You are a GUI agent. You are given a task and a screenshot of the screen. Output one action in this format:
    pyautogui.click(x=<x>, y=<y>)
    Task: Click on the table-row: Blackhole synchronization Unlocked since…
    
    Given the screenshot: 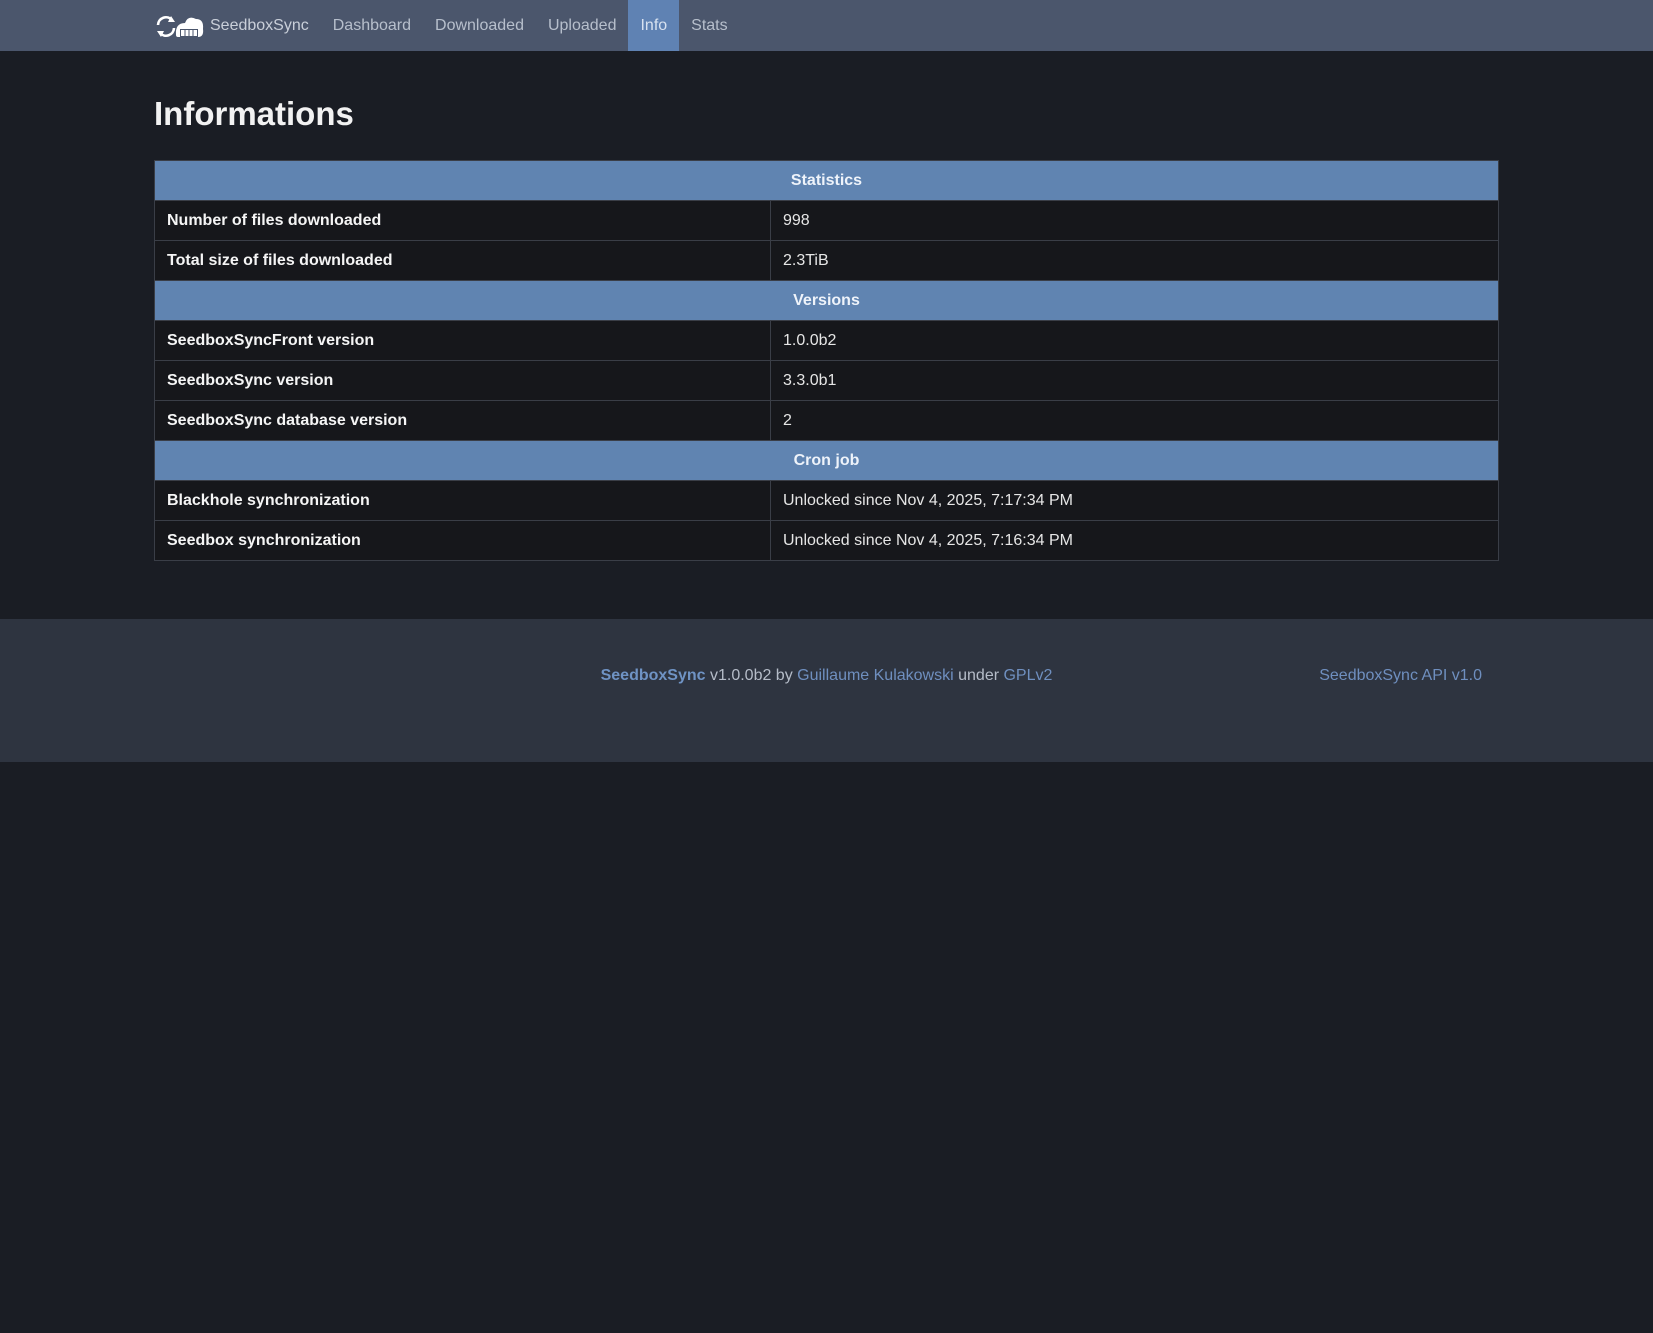 What is the action you would take?
    pyautogui.click(x=826, y=500)
    